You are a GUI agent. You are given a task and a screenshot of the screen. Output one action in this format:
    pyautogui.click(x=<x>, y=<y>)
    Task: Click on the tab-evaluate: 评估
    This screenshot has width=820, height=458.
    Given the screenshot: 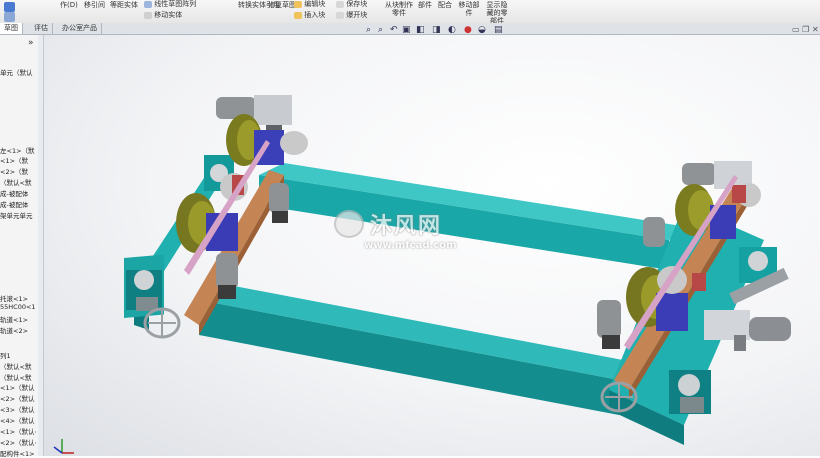 What is the action you would take?
    pyautogui.click(x=41, y=28)
    